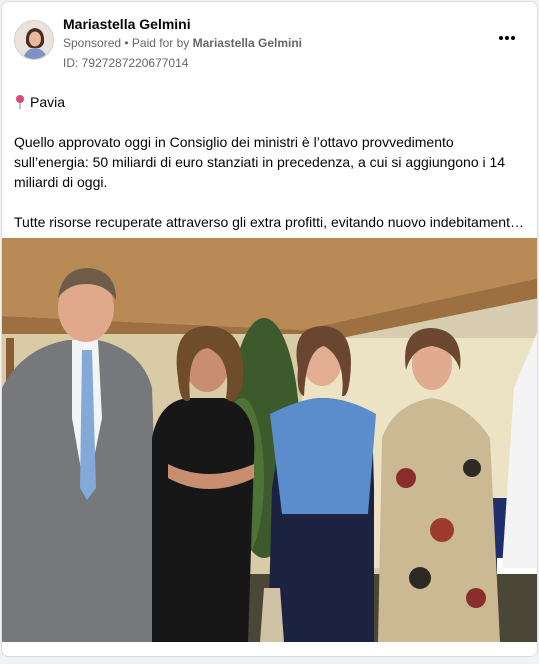  I want to click on paid-for-prefix: • Paid for by, so click(157, 43).